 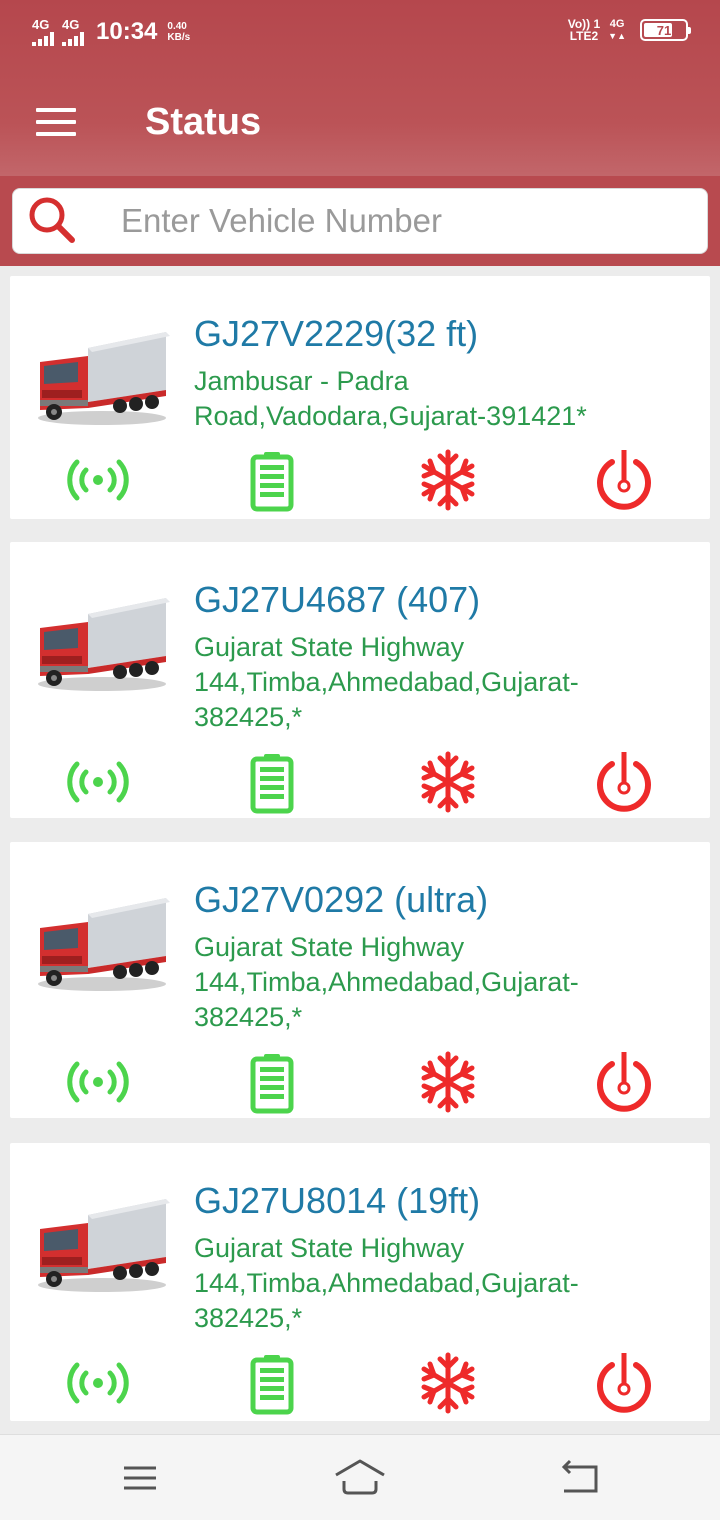 I want to click on app-bar: 4G 4G 10:34 0.40 KB/s Vo)) 1 LTE2 4G ▼▲, so click(x=360, y=88).